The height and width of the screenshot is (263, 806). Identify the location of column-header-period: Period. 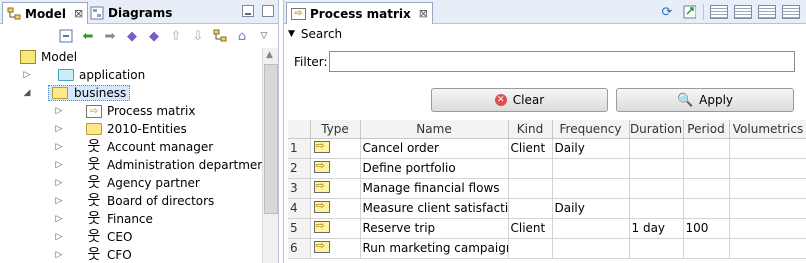
(706, 129).